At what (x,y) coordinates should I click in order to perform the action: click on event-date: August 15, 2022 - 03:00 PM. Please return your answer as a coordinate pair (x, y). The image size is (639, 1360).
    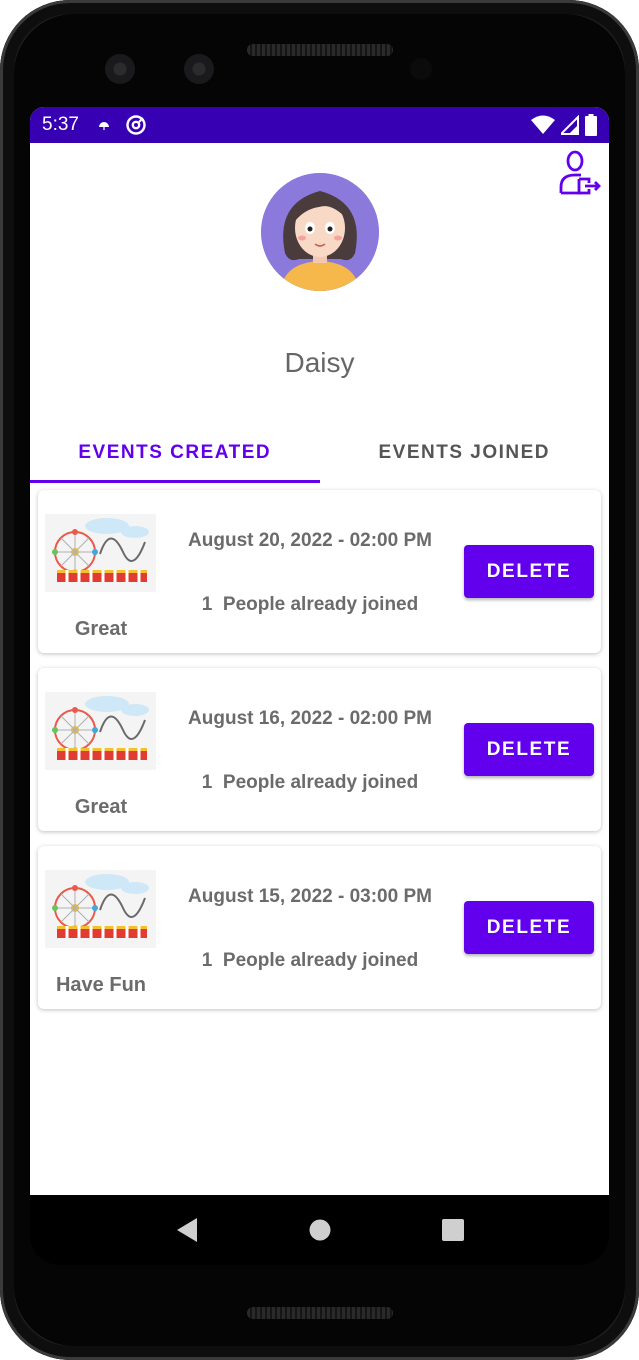
    Looking at the image, I should click on (310, 896).